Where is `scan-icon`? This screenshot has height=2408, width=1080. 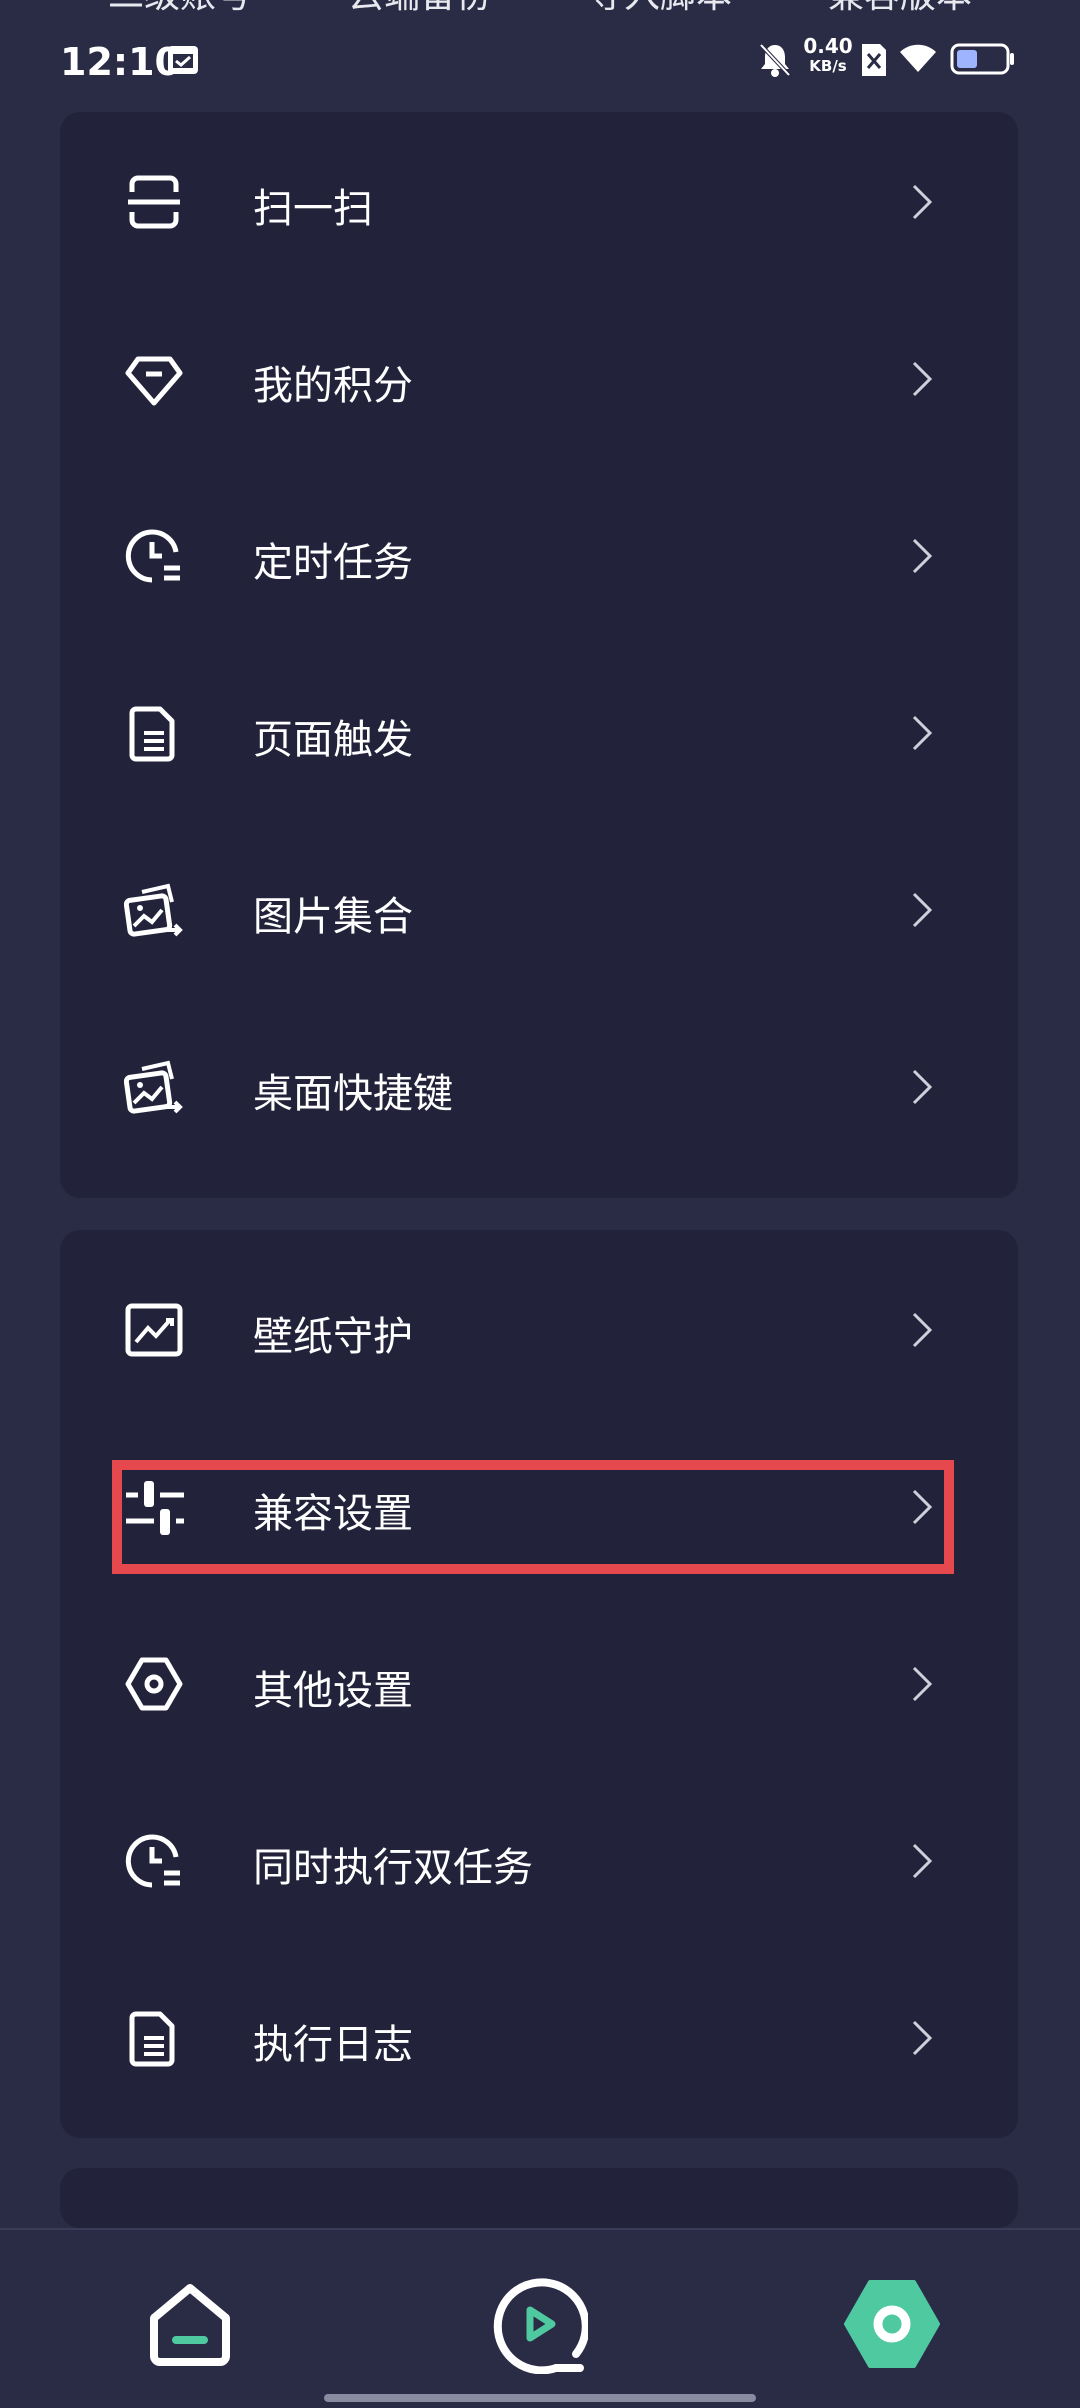 scan-icon is located at coordinates (154, 202).